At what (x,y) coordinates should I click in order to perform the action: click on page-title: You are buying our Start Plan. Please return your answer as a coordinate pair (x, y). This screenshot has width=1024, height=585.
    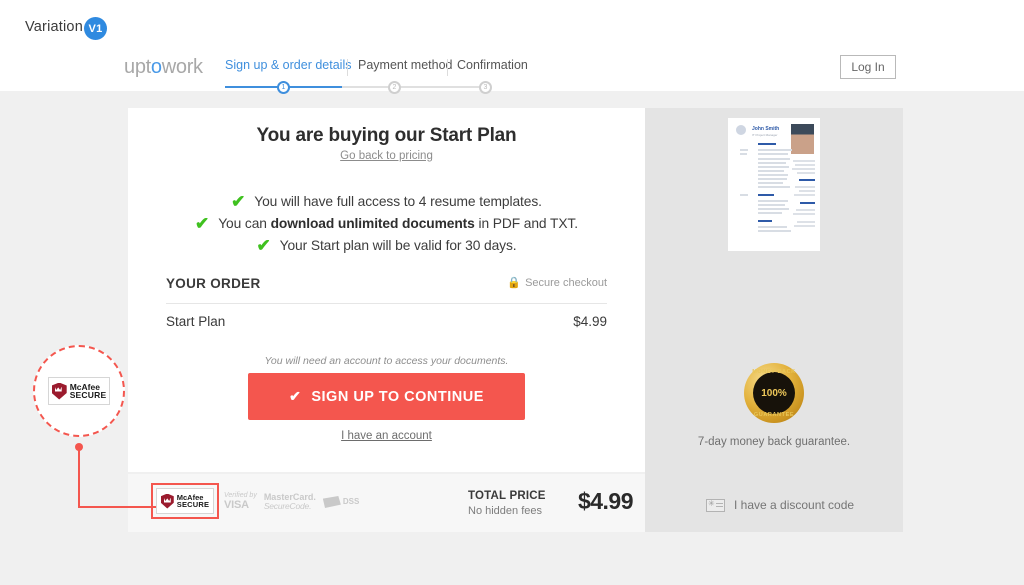
    Looking at the image, I should click on (386, 135).